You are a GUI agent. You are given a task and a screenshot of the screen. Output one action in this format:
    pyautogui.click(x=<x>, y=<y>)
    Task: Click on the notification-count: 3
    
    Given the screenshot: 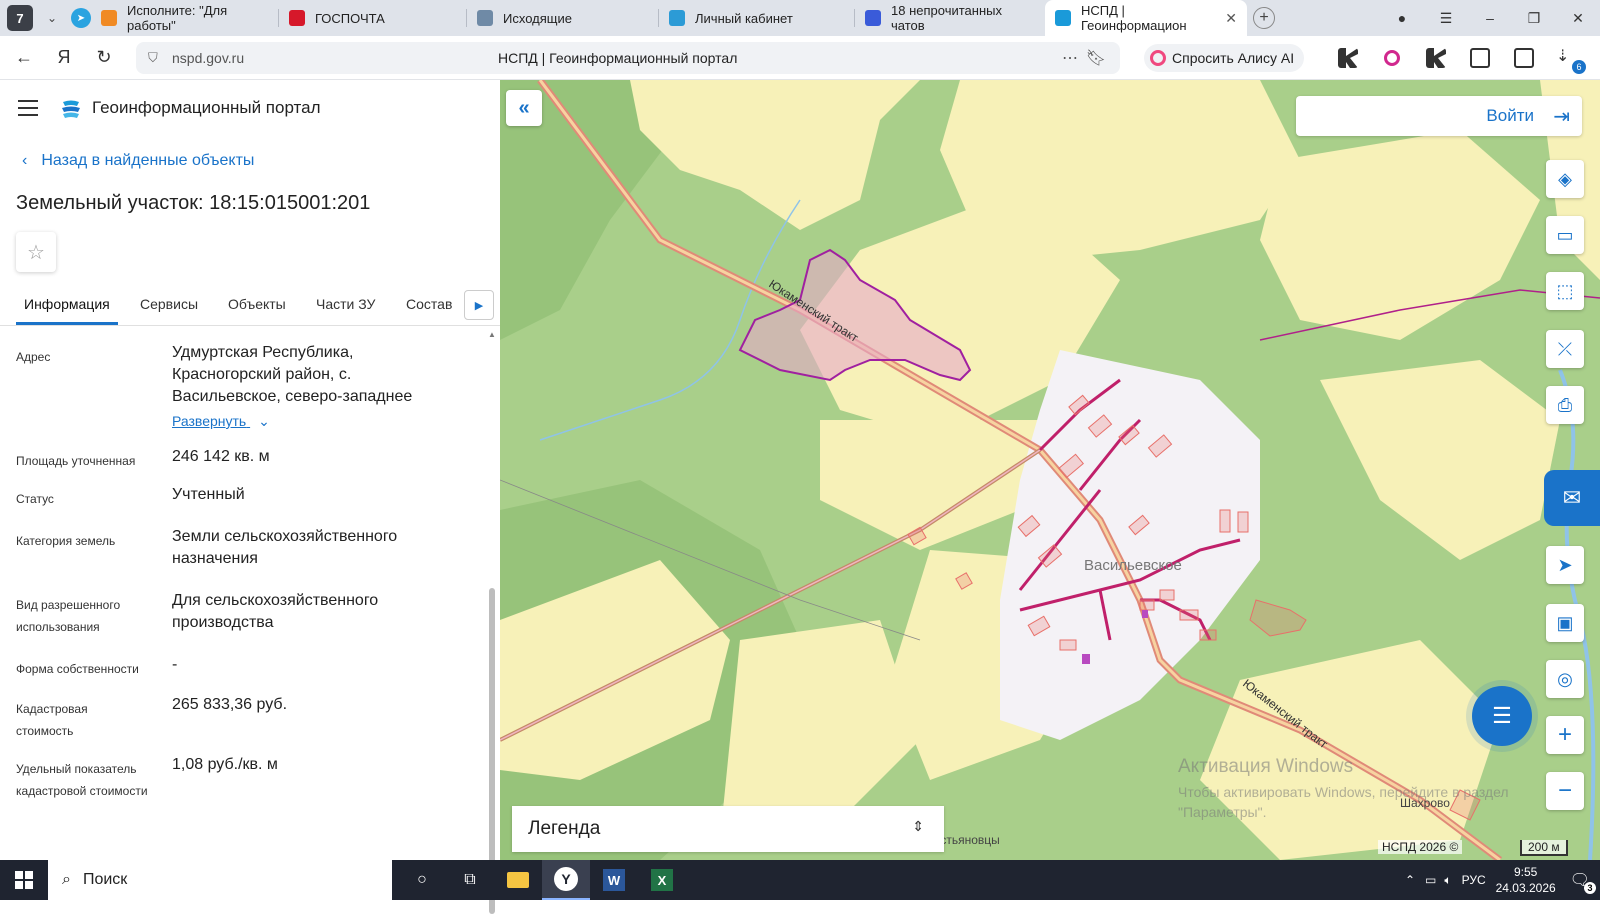 What is the action you would take?
    pyautogui.click(x=1590, y=888)
    